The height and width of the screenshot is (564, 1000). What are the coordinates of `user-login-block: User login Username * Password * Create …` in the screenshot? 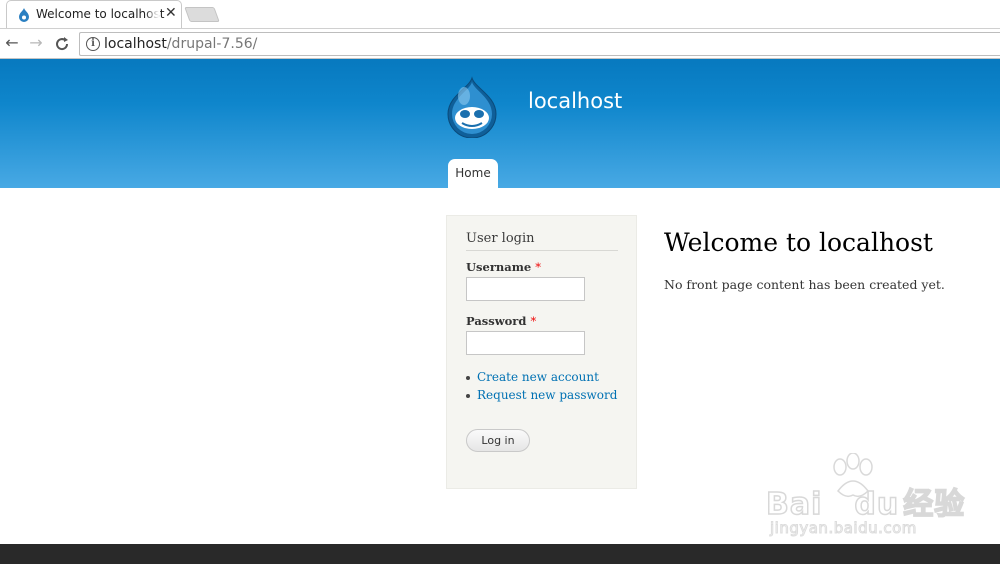 It's located at (541, 352).